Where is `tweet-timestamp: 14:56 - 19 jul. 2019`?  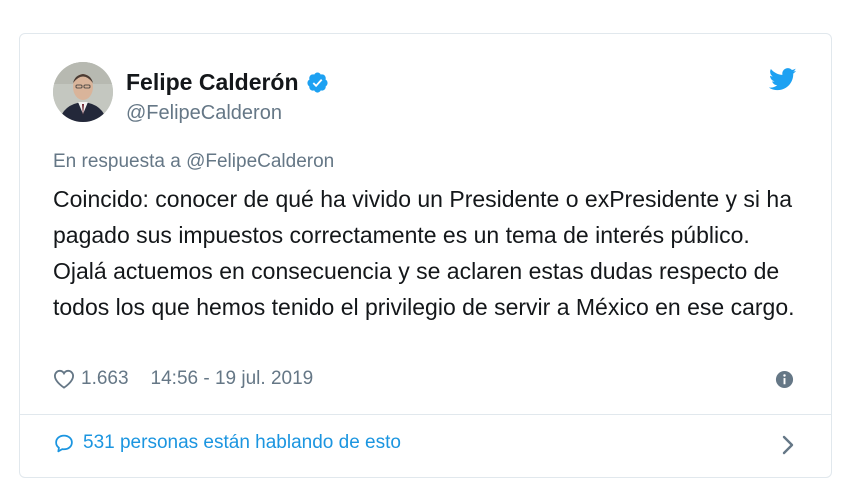
tweet-timestamp: 14:56 - 19 jul. 2019 is located at coordinates (232, 379).